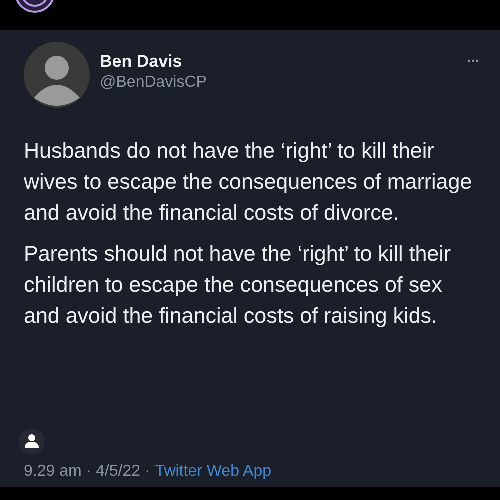 This screenshot has width=500, height=500. Describe the element at coordinates (279, 62) in the screenshot. I see `author-name: Ben Davis` at that location.